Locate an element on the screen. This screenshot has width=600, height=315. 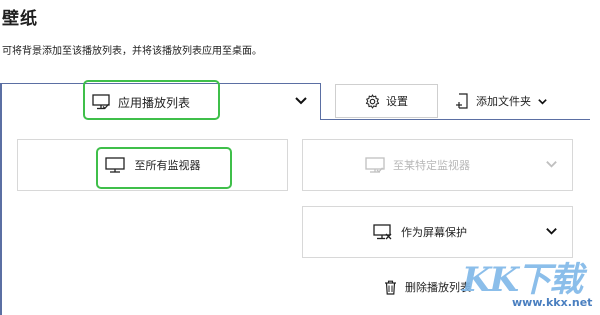
apply-playlist-dropdown: 应用播放列表 is located at coordinates (200, 100).